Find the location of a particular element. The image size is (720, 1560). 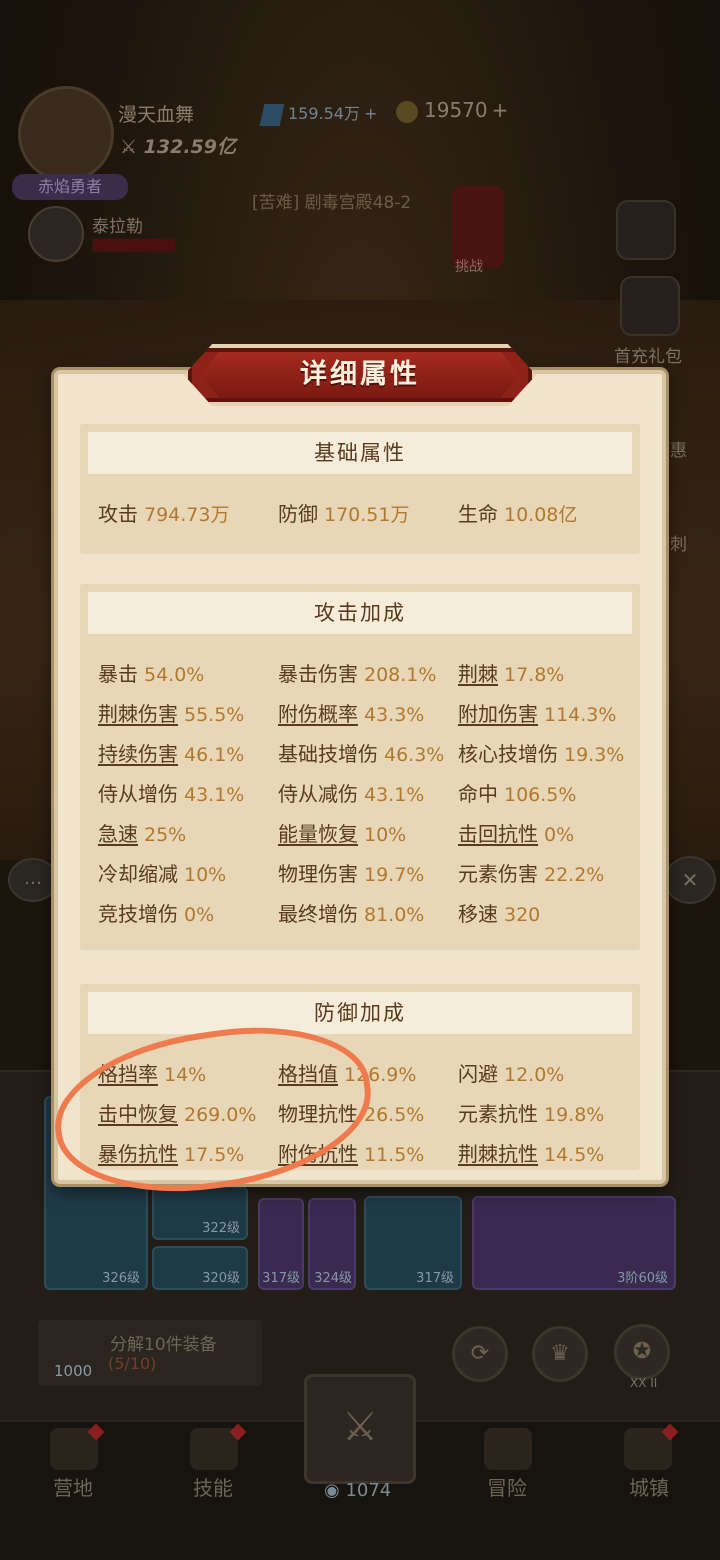

stat-dot-damage: 持续伤害 46.1% is located at coordinates (171, 752).